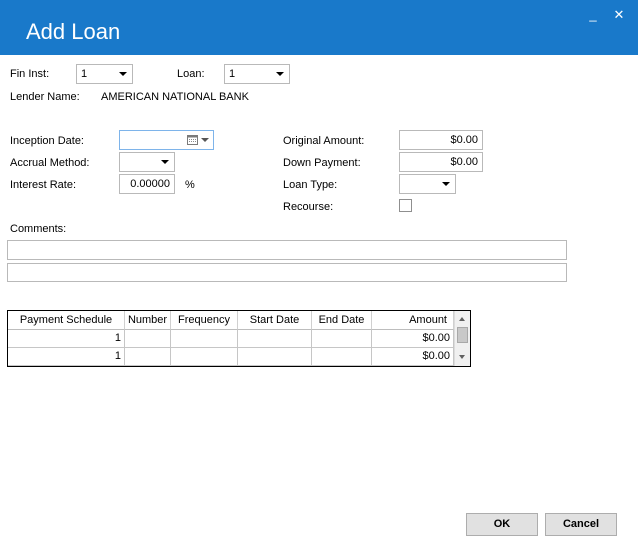 The height and width of the screenshot is (557, 638). Describe the element at coordinates (175, 97) in the screenshot. I see `lender-name-value: AMERICAN NATIONAL BANK` at that location.